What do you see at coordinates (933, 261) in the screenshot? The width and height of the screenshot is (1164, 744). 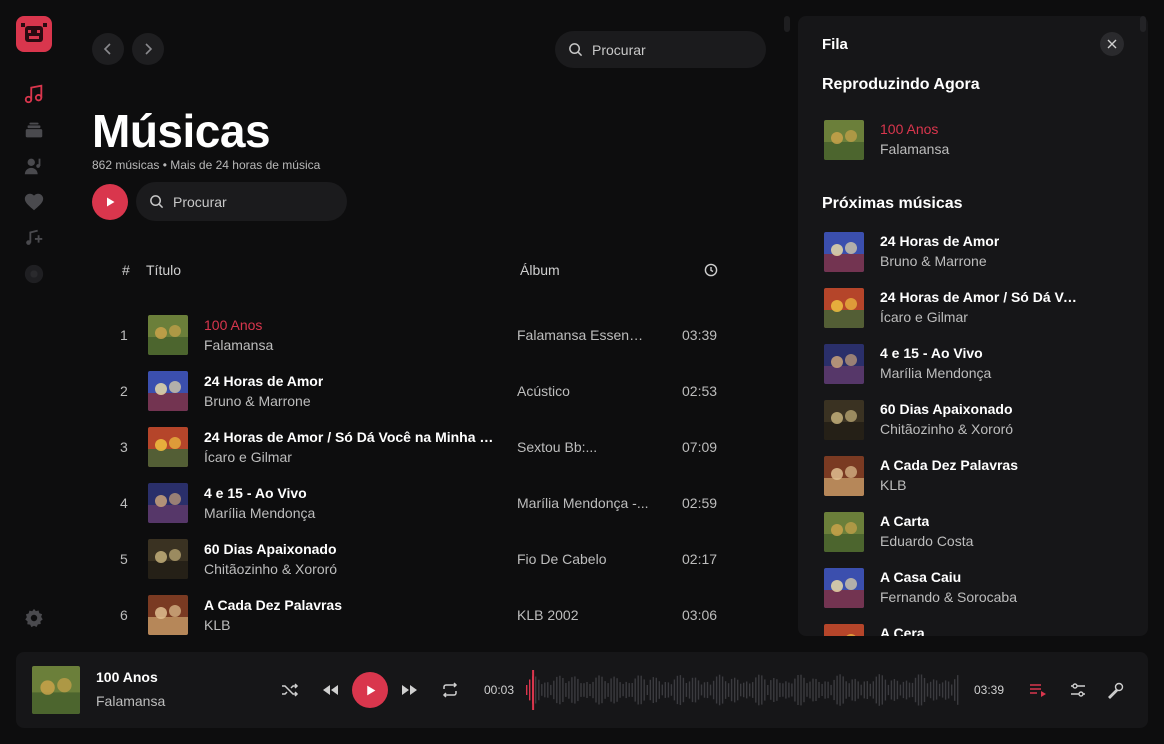 I see `queue-track-artist: Bruno & Marrone` at bounding box center [933, 261].